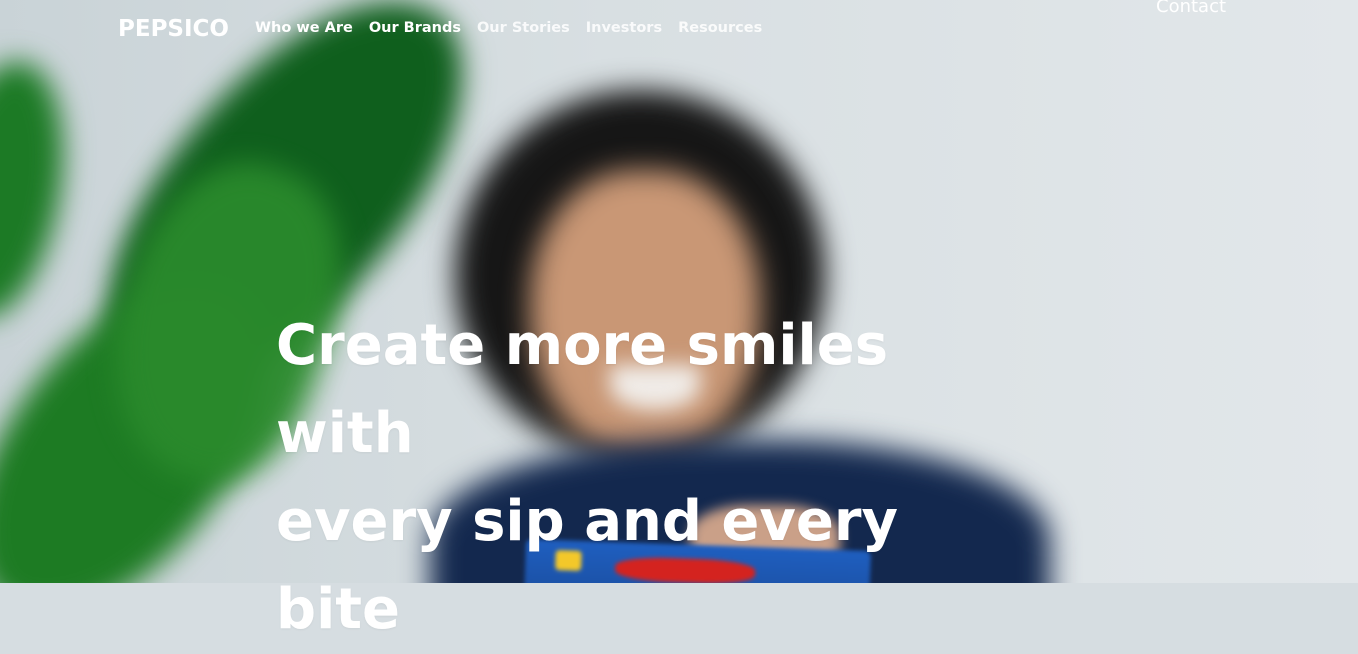 The width and height of the screenshot is (1358, 654). I want to click on nav-investors: Investors, so click(624, 28).